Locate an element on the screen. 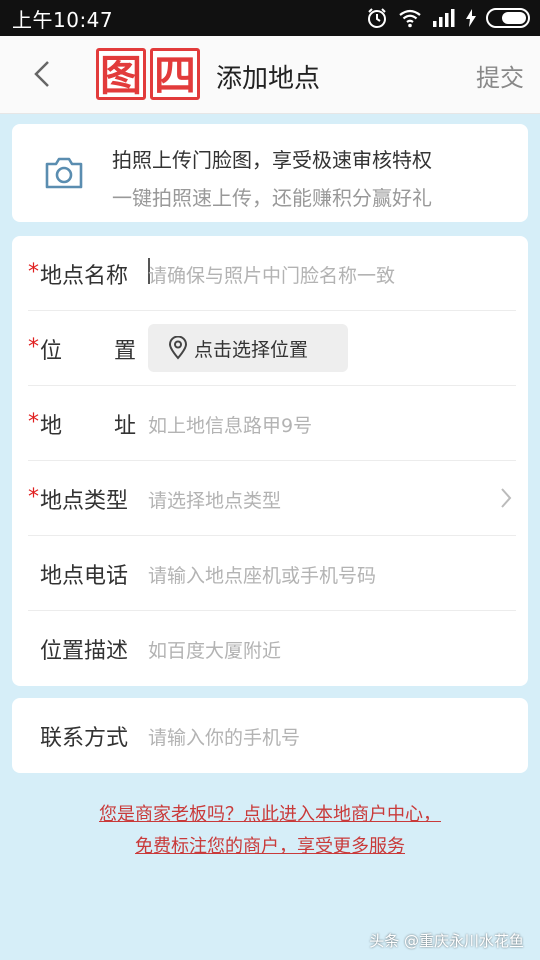  location-desc-label: 位置描述 is located at coordinates (84, 651).